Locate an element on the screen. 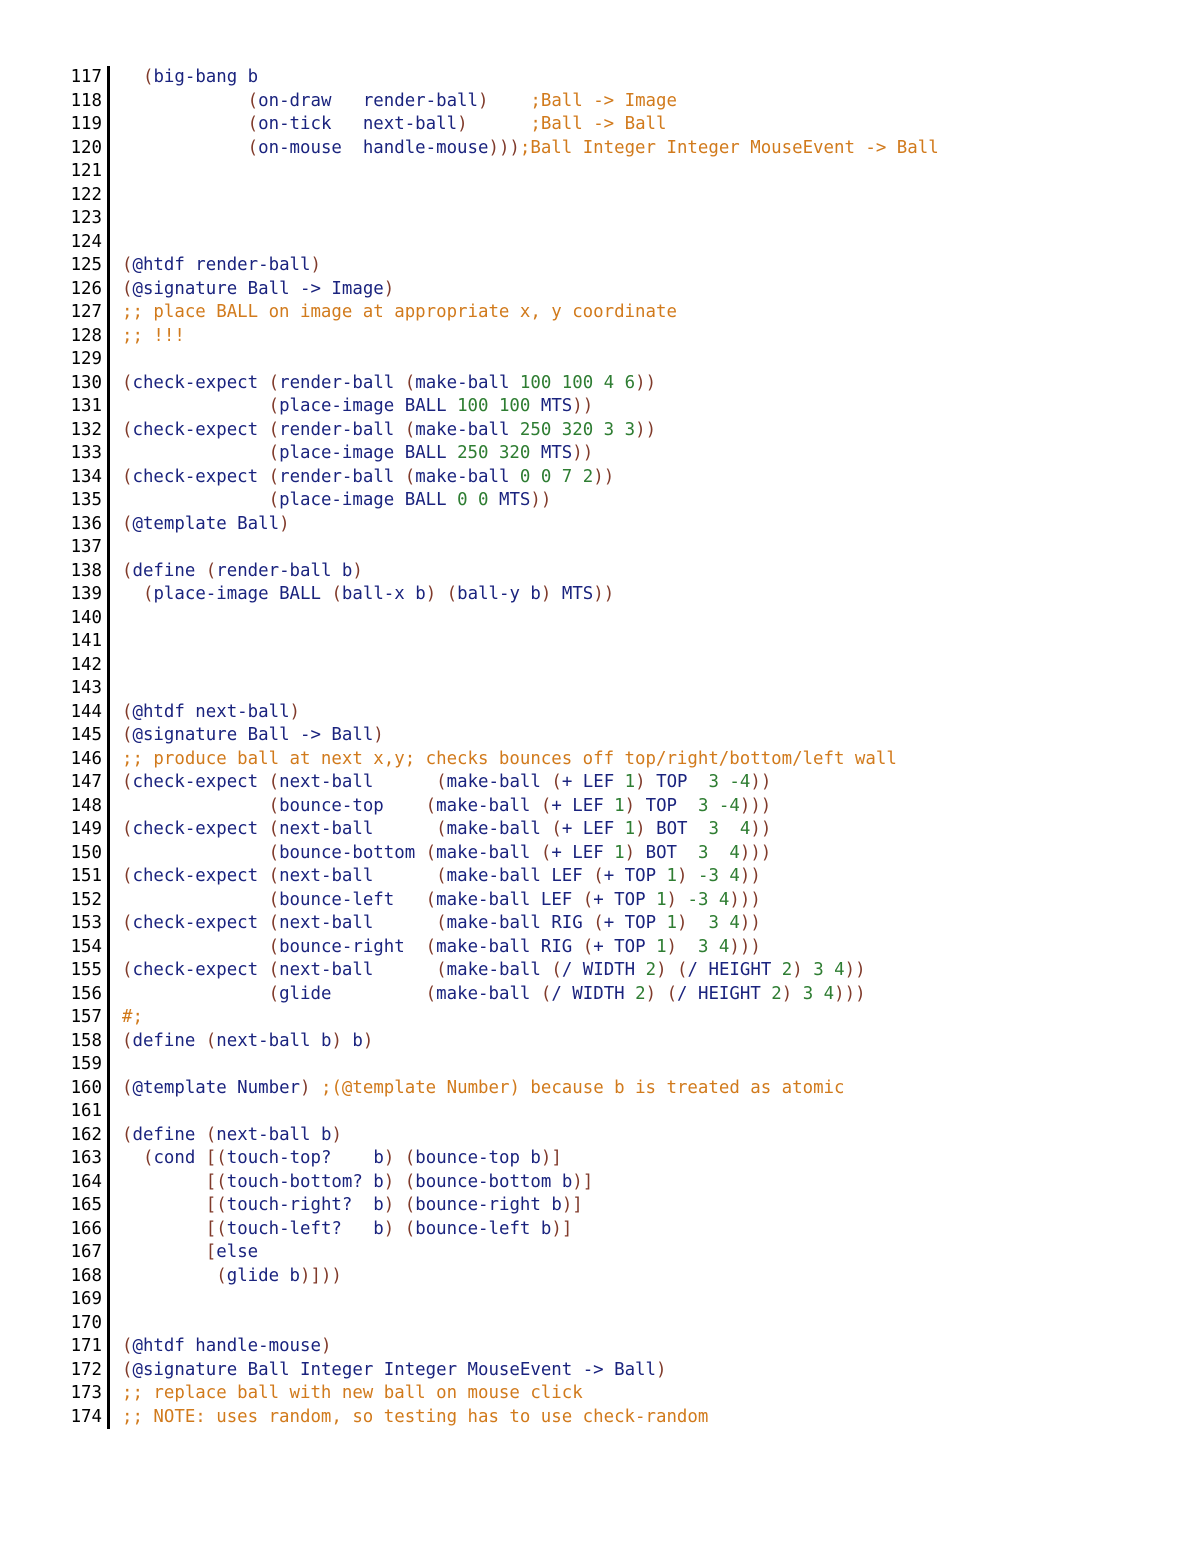 This screenshot has height=1553, width=1200. code-line: 126 (@signature Ball -> Image) is located at coordinates (610, 289).